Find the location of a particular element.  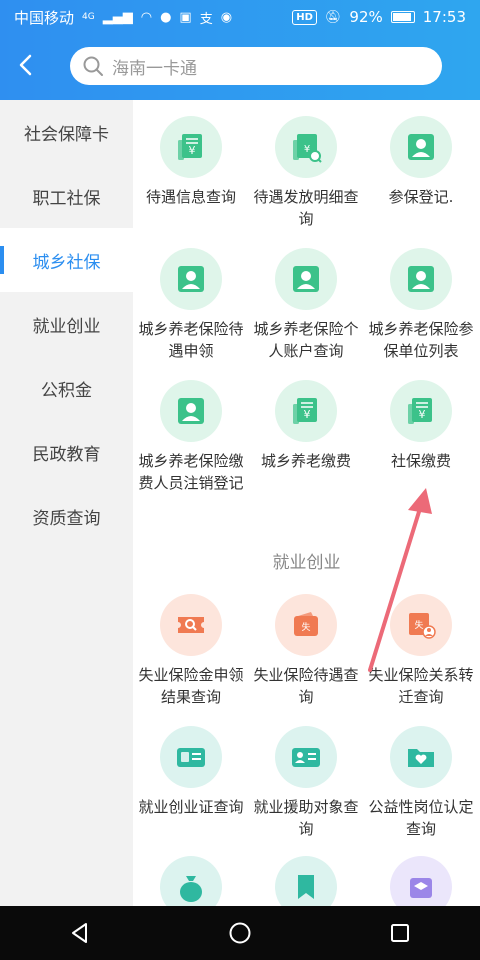

tile-partial-bookmark is located at coordinates (306, 881).